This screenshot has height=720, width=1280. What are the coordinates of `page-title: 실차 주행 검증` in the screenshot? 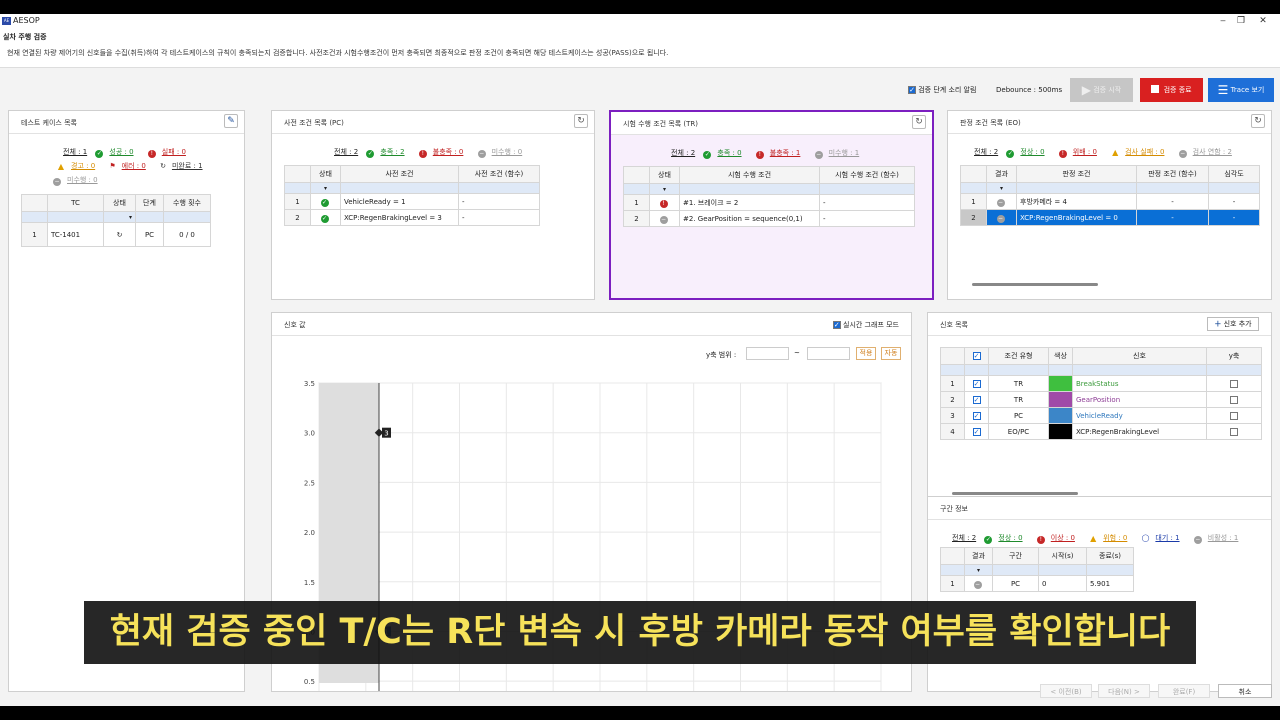 It's located at (25, 37).